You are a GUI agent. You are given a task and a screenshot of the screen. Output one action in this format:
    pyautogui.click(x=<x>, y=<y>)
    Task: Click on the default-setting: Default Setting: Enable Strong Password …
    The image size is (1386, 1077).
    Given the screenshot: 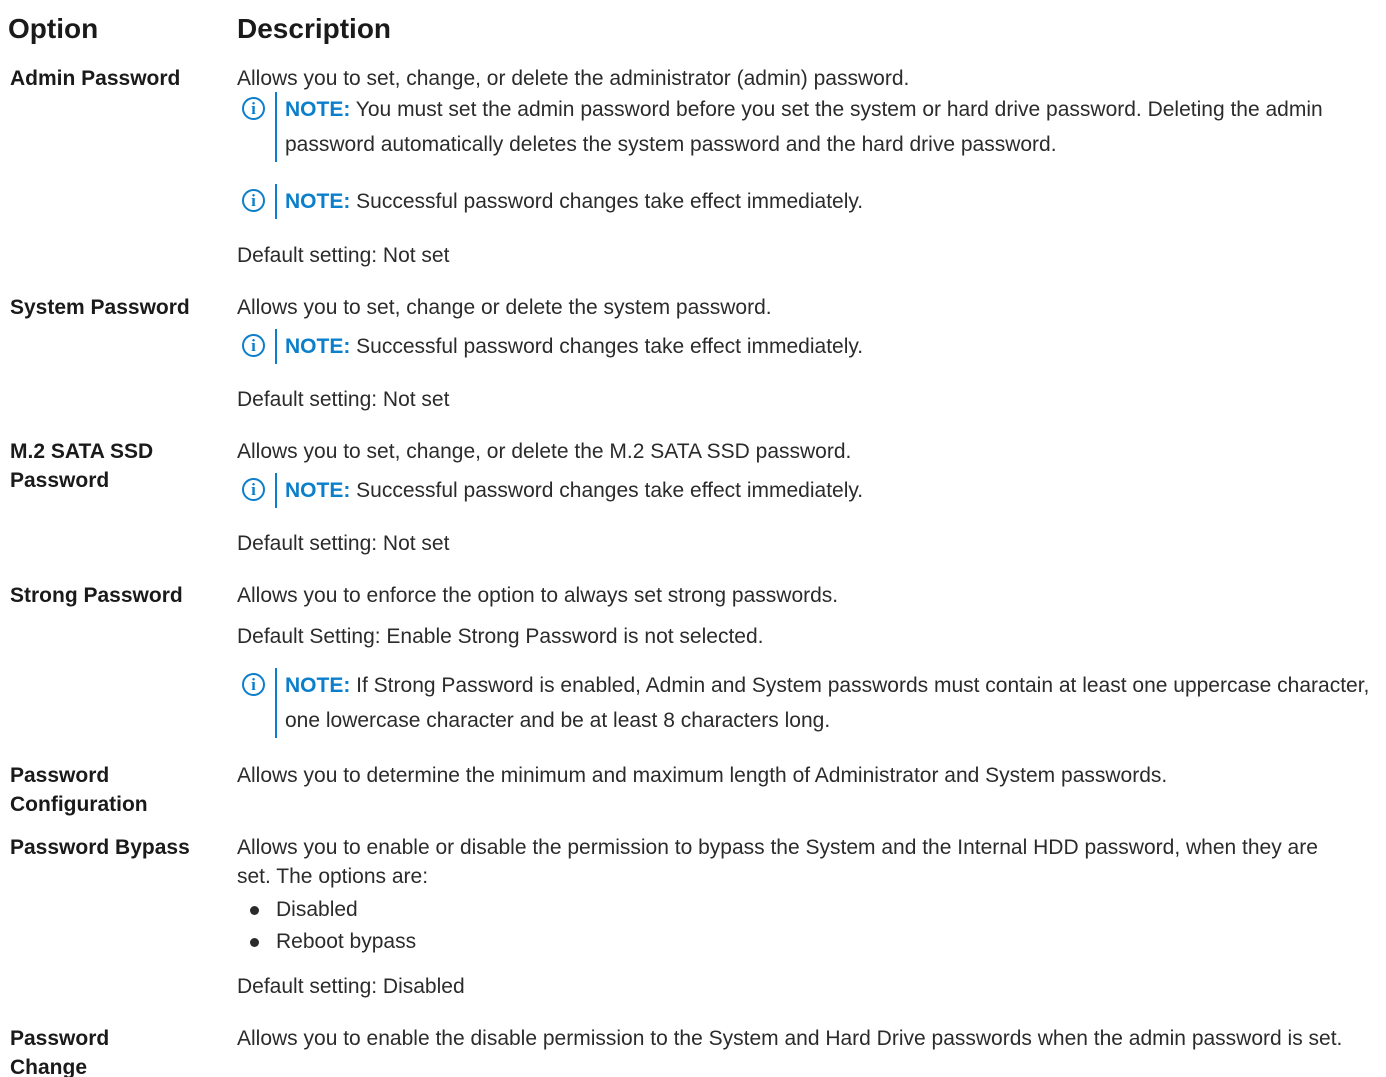 What is the action you would take?
    pyautogui.click(x=500, y=636)
    